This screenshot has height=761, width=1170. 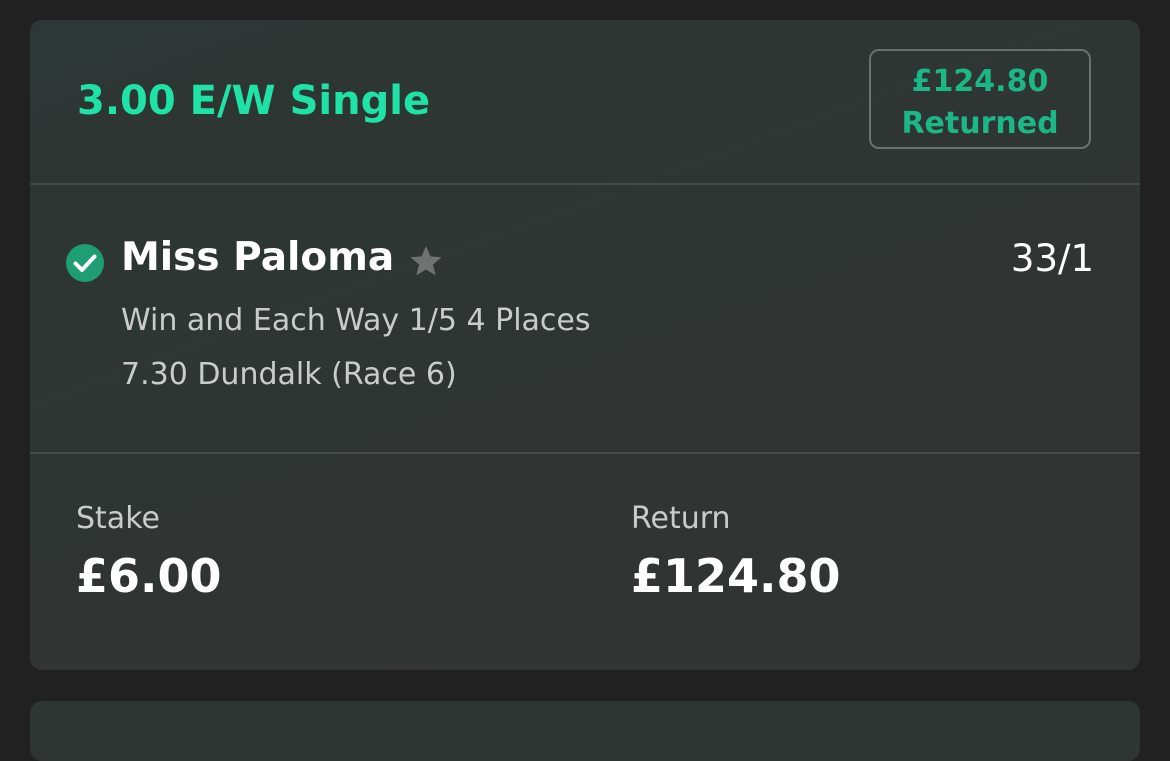 What do you see at coordinates (356, 320) in the screenshot?
I see `market-description: Win and Each Way 1/5 4 Places` at bounding box center [356, 320].